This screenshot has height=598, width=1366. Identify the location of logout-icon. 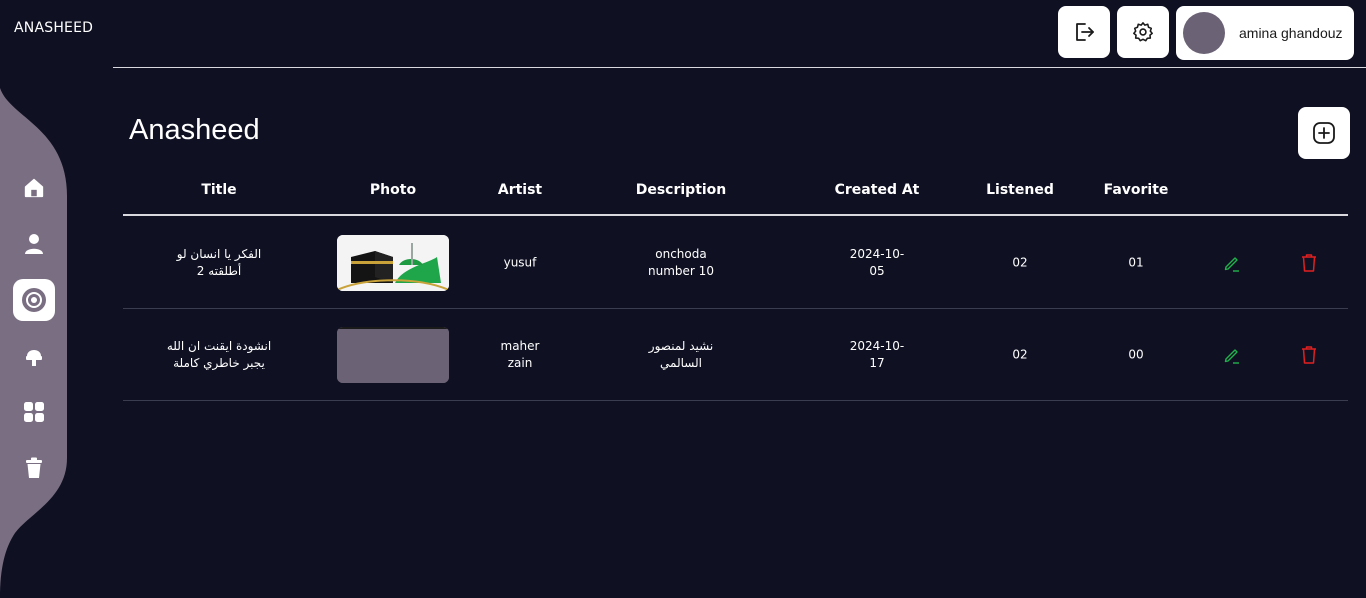
(1085, 32).